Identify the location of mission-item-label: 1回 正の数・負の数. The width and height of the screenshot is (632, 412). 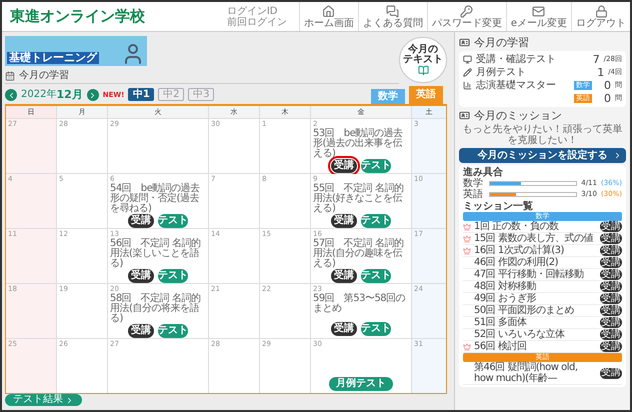
(517, 226).